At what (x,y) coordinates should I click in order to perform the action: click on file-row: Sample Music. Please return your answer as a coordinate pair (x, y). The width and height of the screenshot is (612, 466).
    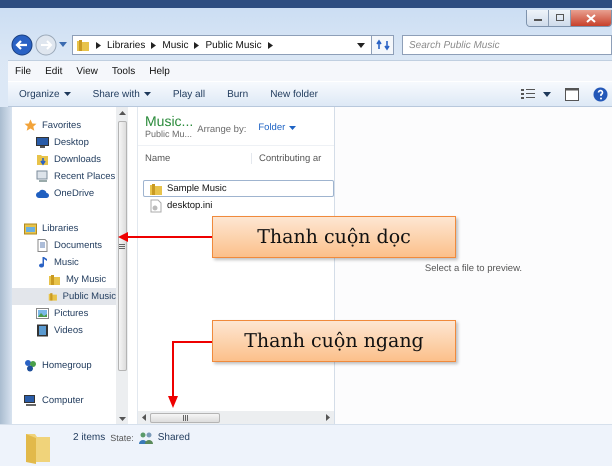
    Looking at the image, I should click on (238, 188).